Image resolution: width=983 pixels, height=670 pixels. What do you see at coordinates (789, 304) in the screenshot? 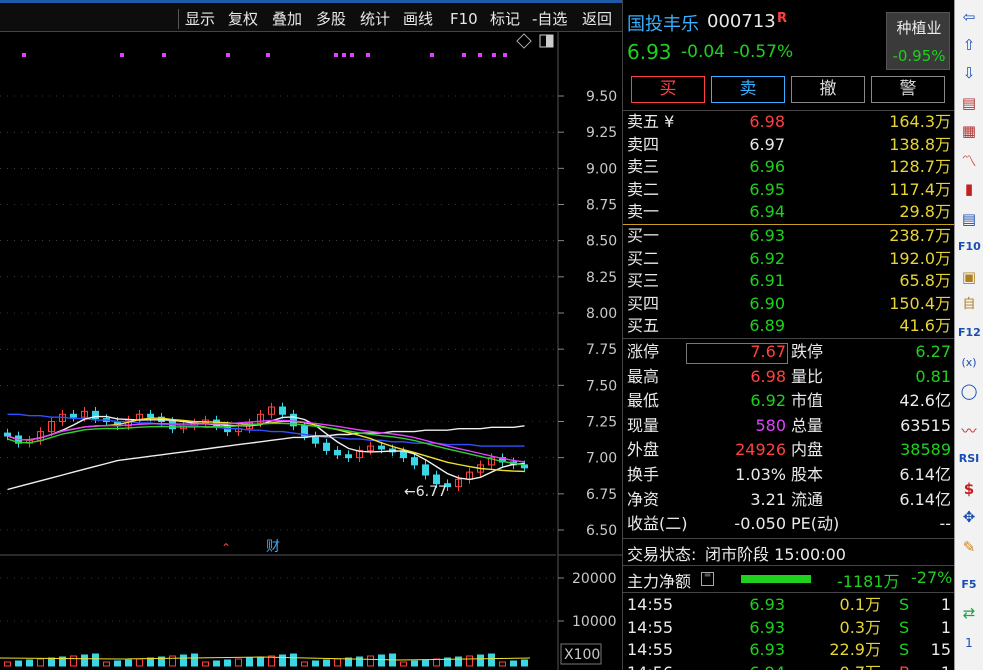
I see `buy-level-row: 买四 6.90 150.4万` at bounding box center [789, 304].